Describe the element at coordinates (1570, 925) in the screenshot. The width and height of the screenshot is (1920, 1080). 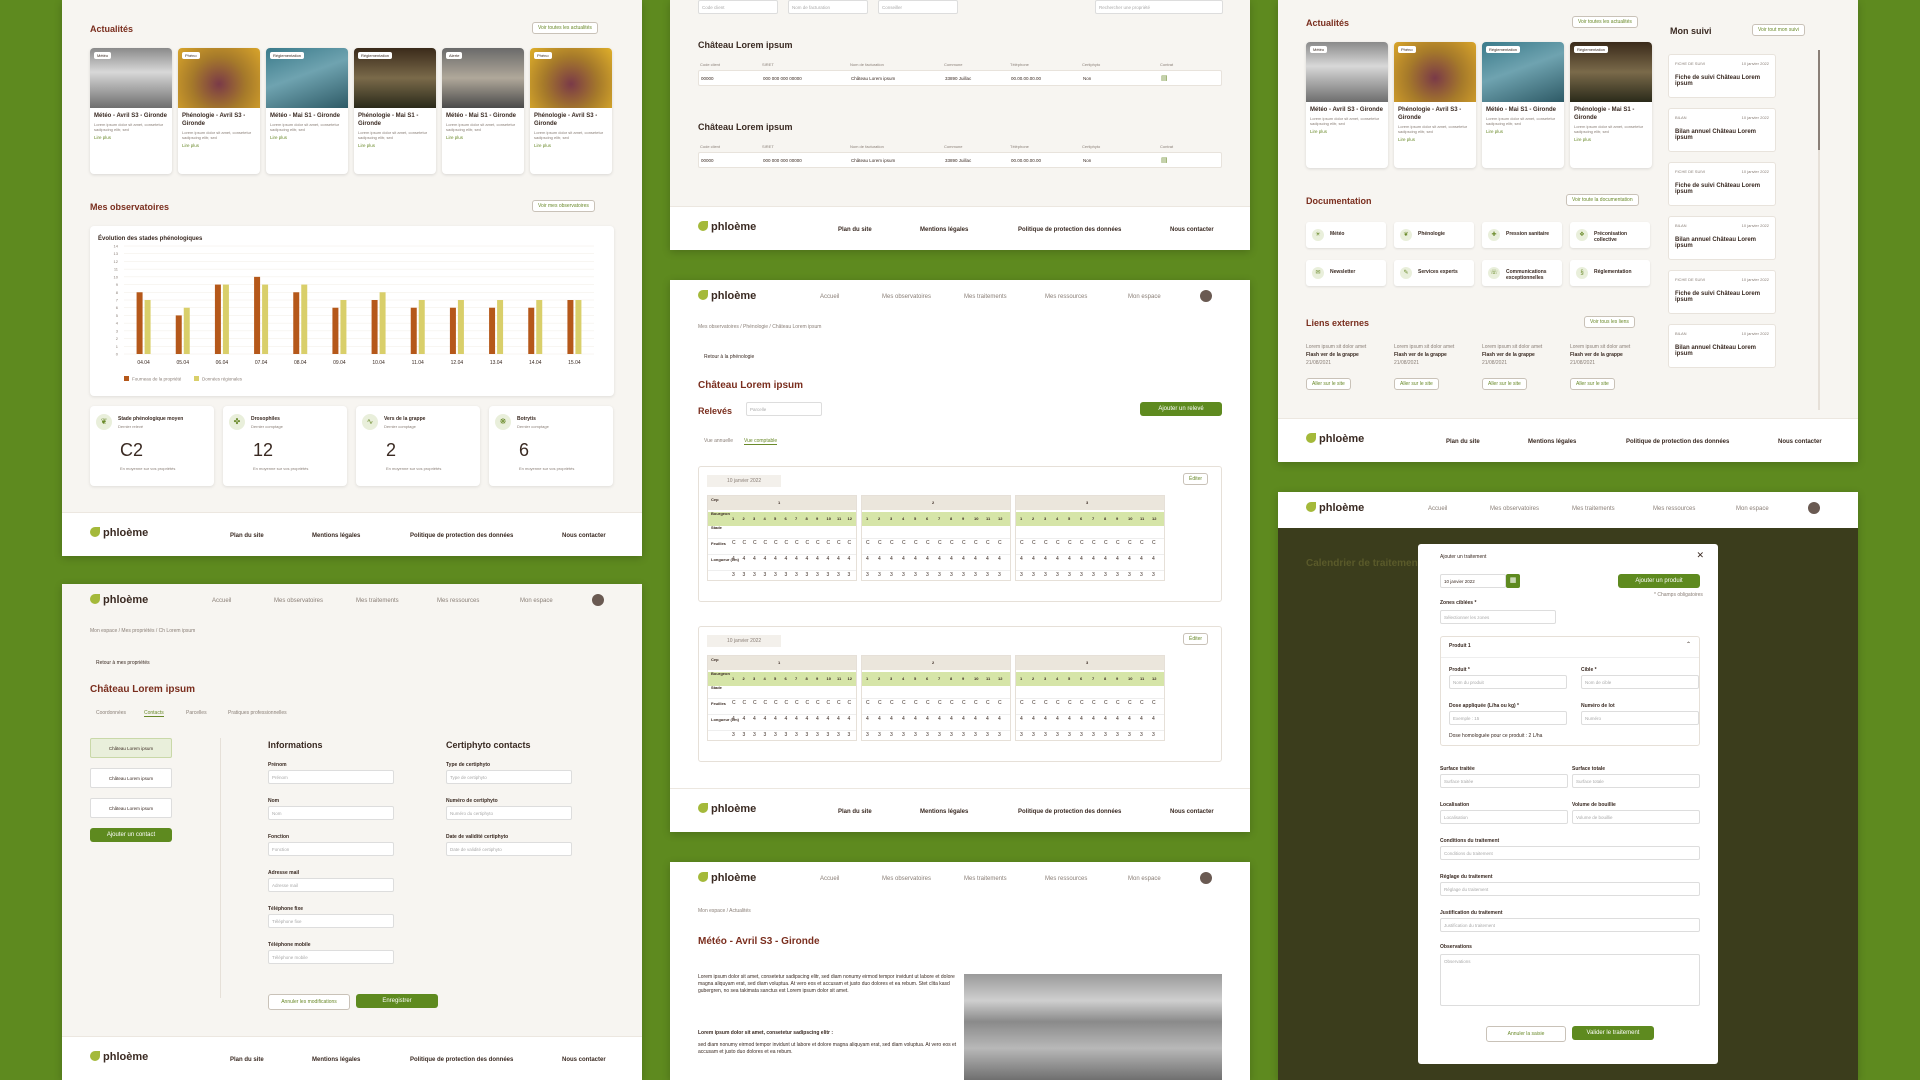
I see `form-input: Justification du traitement` at that location.